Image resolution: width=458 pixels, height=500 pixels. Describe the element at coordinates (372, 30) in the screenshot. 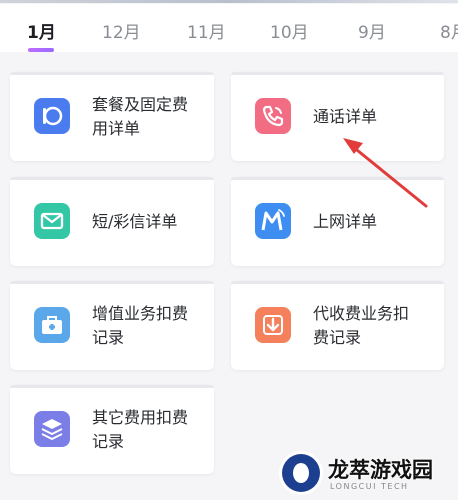

I see `tab-month-9: 9月` at that location.